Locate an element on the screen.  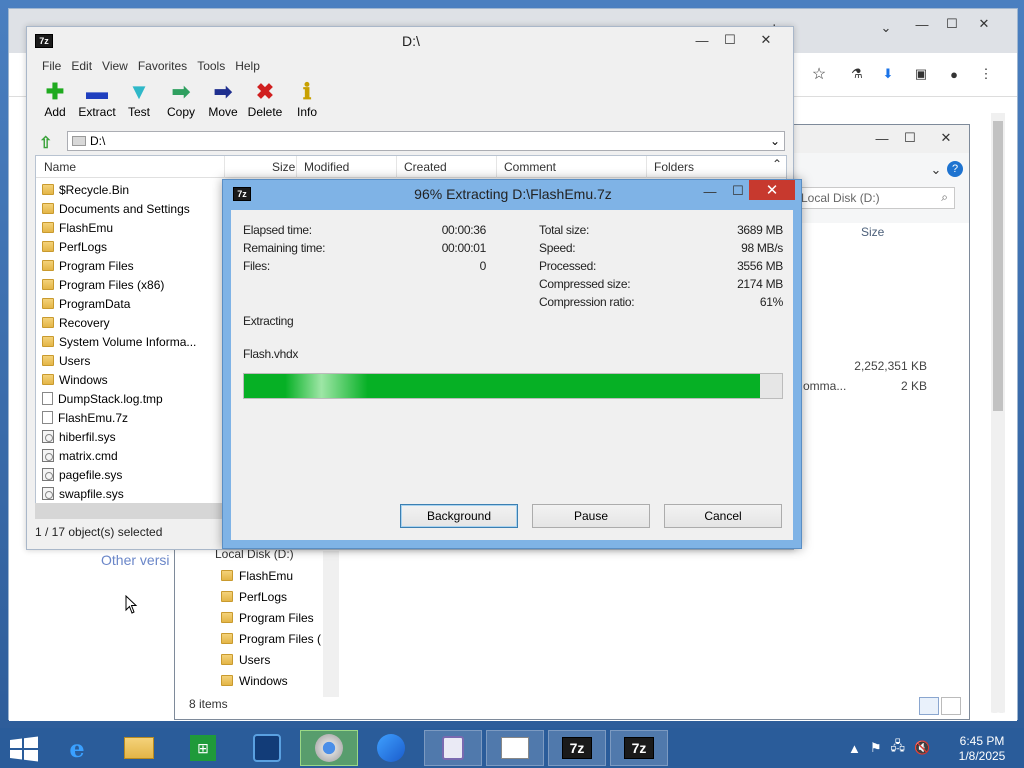
volume-muted-icon: 🔇 is located at coordinates (922, 748).